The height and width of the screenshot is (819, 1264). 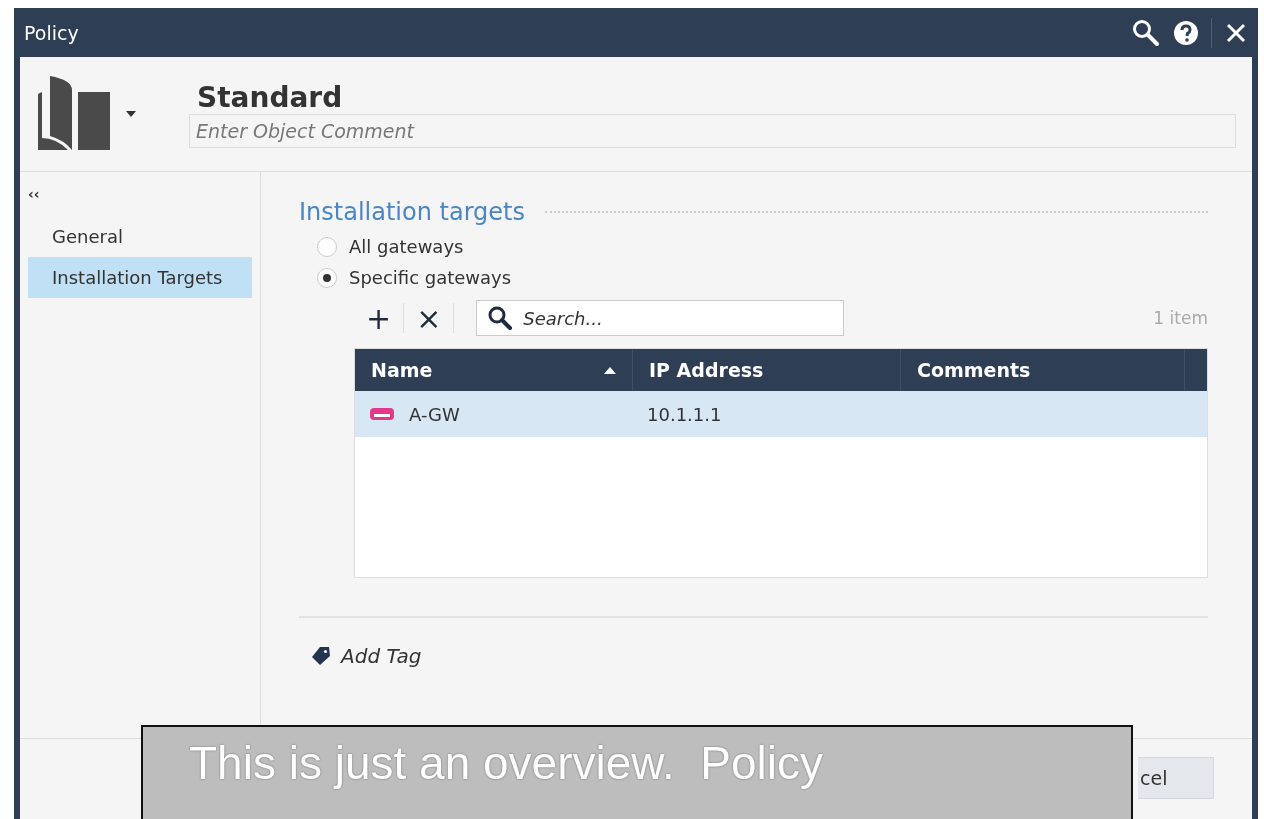 What do you see at coordinates (506, 763) in the screenshot?
I see `callout-text: This is just an overview. Policy` at bounding box center [506, 763].